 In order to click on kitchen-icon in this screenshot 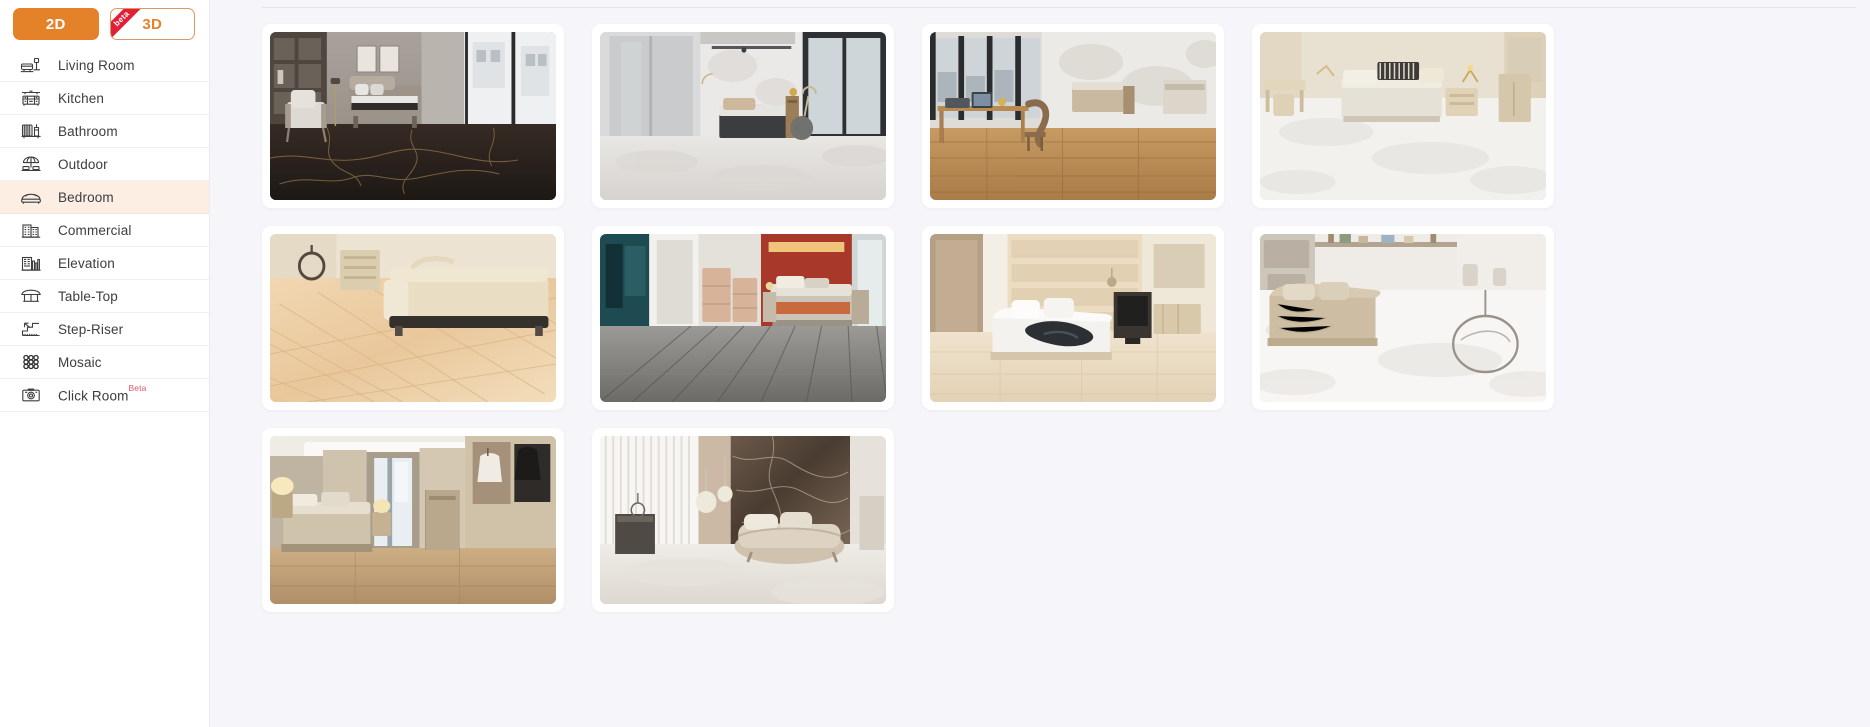, I will do `click(31, 98)`.